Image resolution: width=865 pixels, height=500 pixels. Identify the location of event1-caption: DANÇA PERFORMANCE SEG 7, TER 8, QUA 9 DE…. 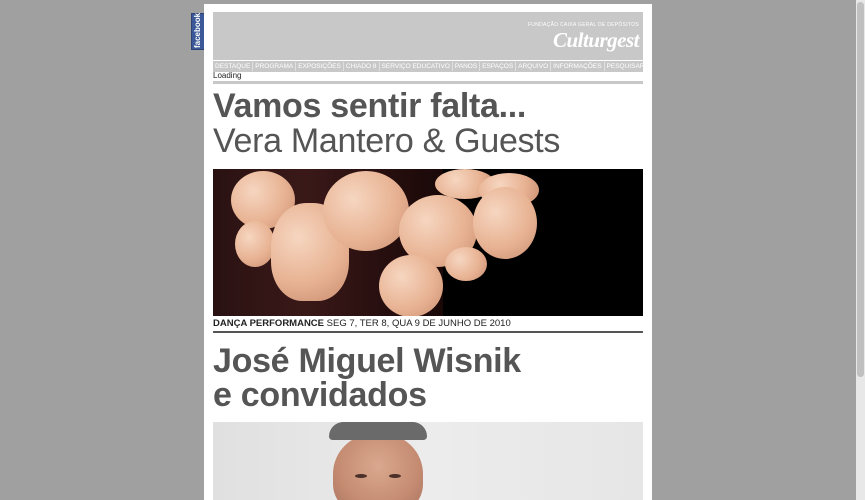
(362, 323).